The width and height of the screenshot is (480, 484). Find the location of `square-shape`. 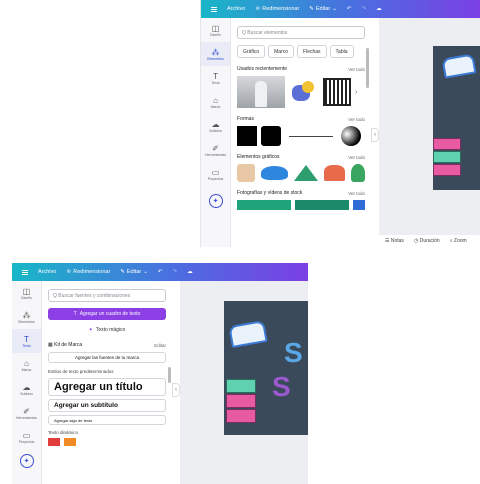

square-shape is located at coordinates (247, 136).